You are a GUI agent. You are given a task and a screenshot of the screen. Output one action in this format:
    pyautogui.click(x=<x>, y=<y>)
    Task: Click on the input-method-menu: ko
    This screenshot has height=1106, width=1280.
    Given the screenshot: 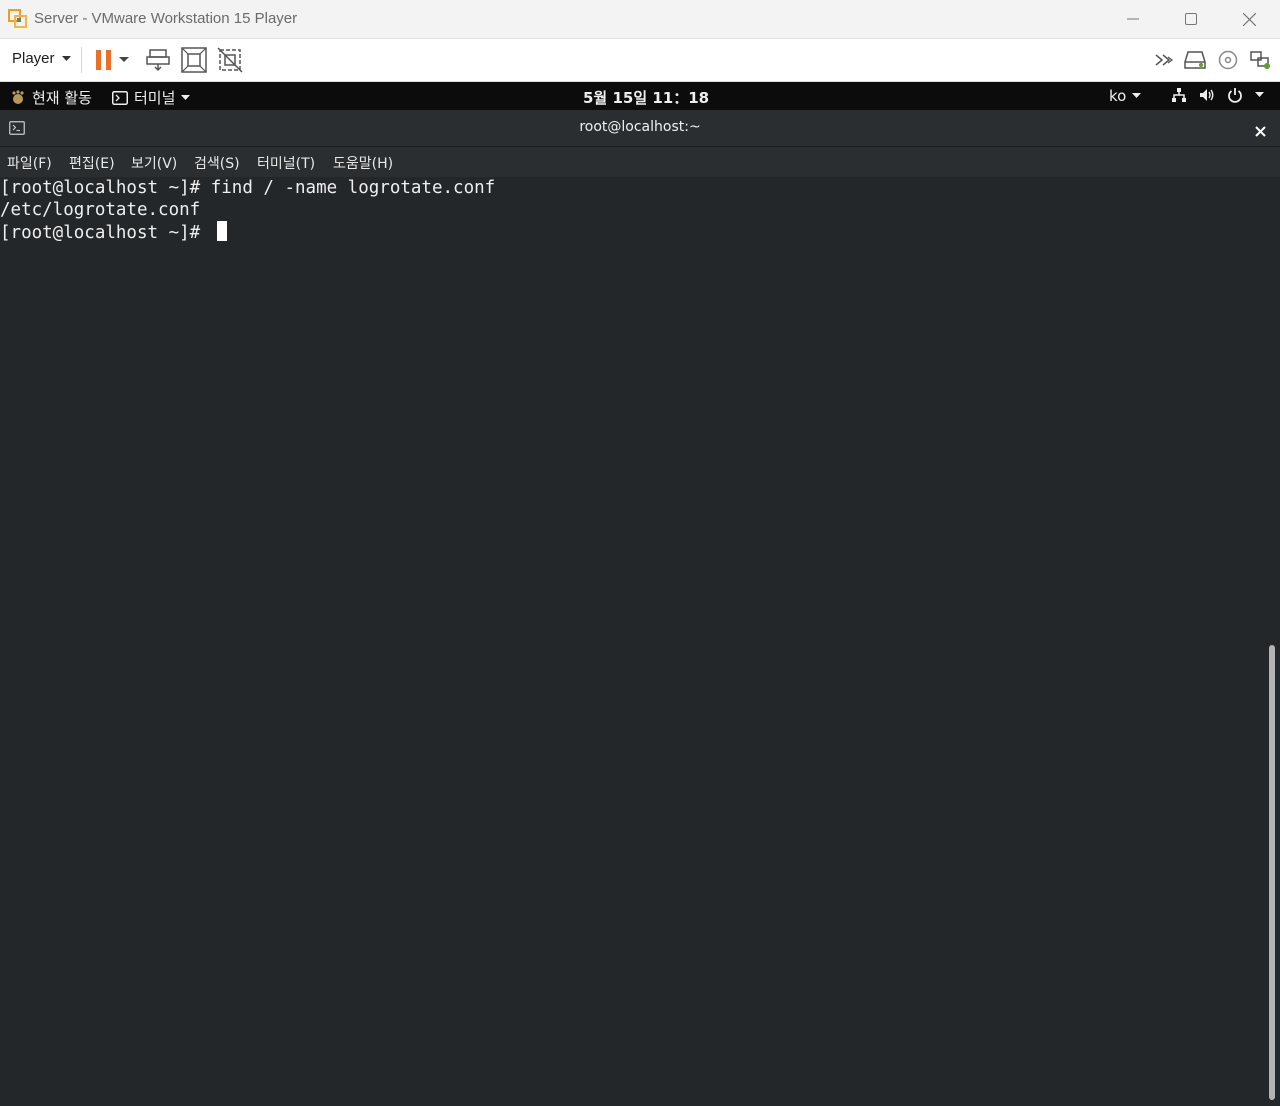 What is the action you would take?
    pyautogui.click(x=1125, y=96)
    